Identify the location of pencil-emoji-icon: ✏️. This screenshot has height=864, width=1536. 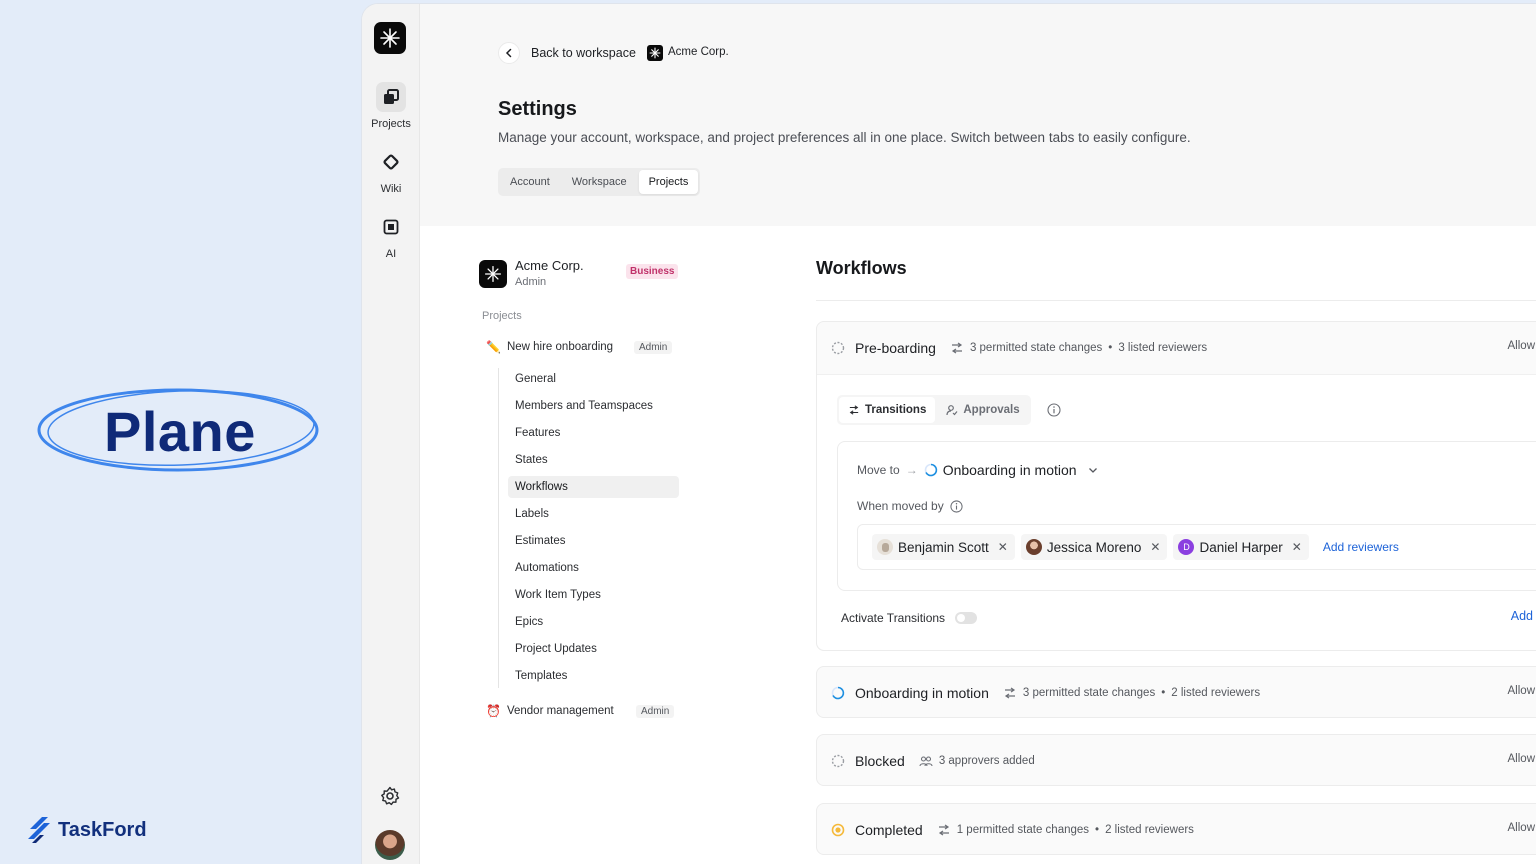
(493, 347).